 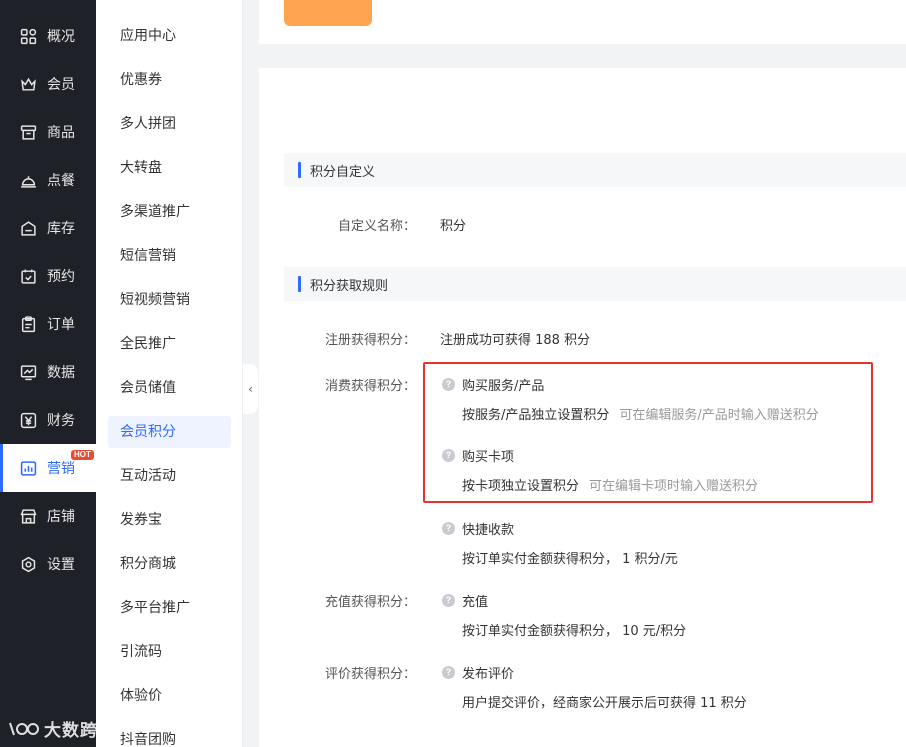 I want to click on nav-label: 营销, so click(x=61, y=469).